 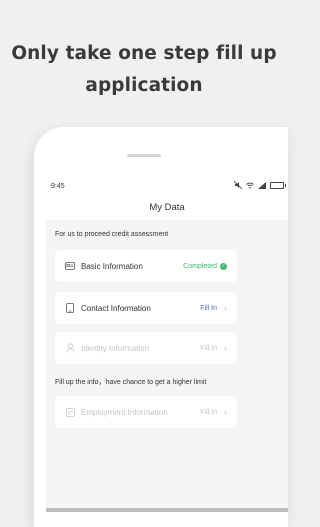 I want to click on card-contact-information: Contact Information Fill In ›, so click(x=146, y=308).